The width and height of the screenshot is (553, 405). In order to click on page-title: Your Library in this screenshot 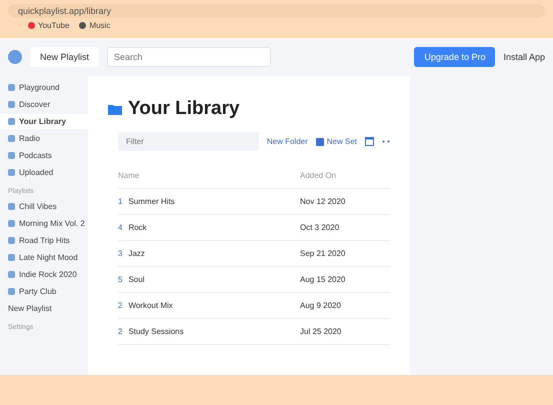, I will do `click(184, 109)`.